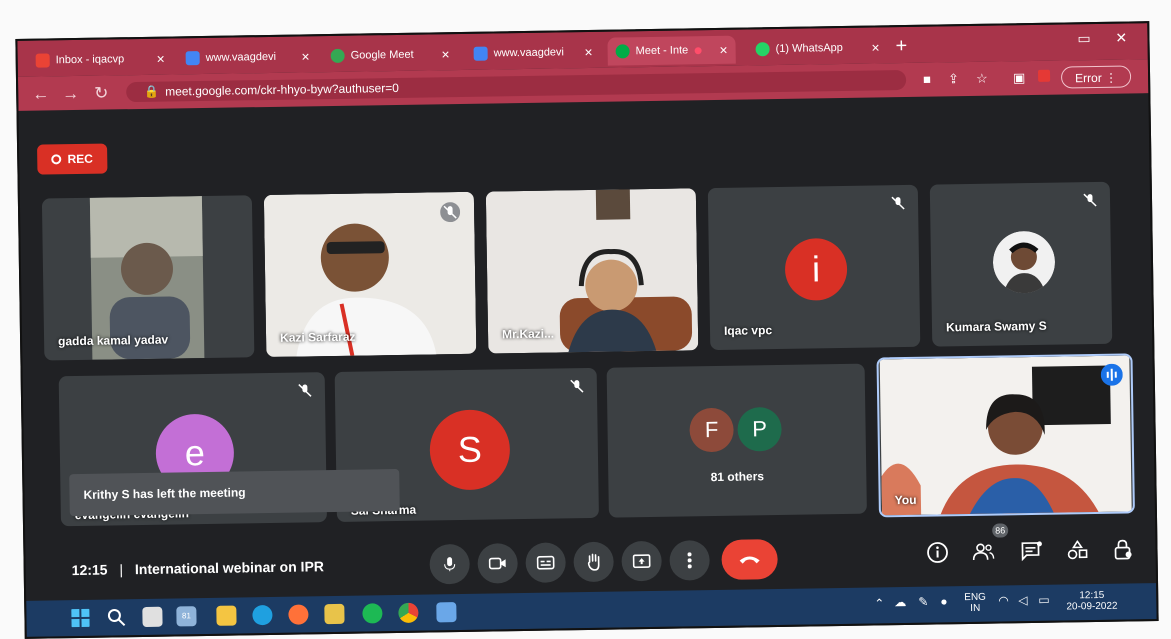 This screenshot has height=639, width=1171. I want to click on participant-tile: Kazi Sarfaraz, so click(370, 274).